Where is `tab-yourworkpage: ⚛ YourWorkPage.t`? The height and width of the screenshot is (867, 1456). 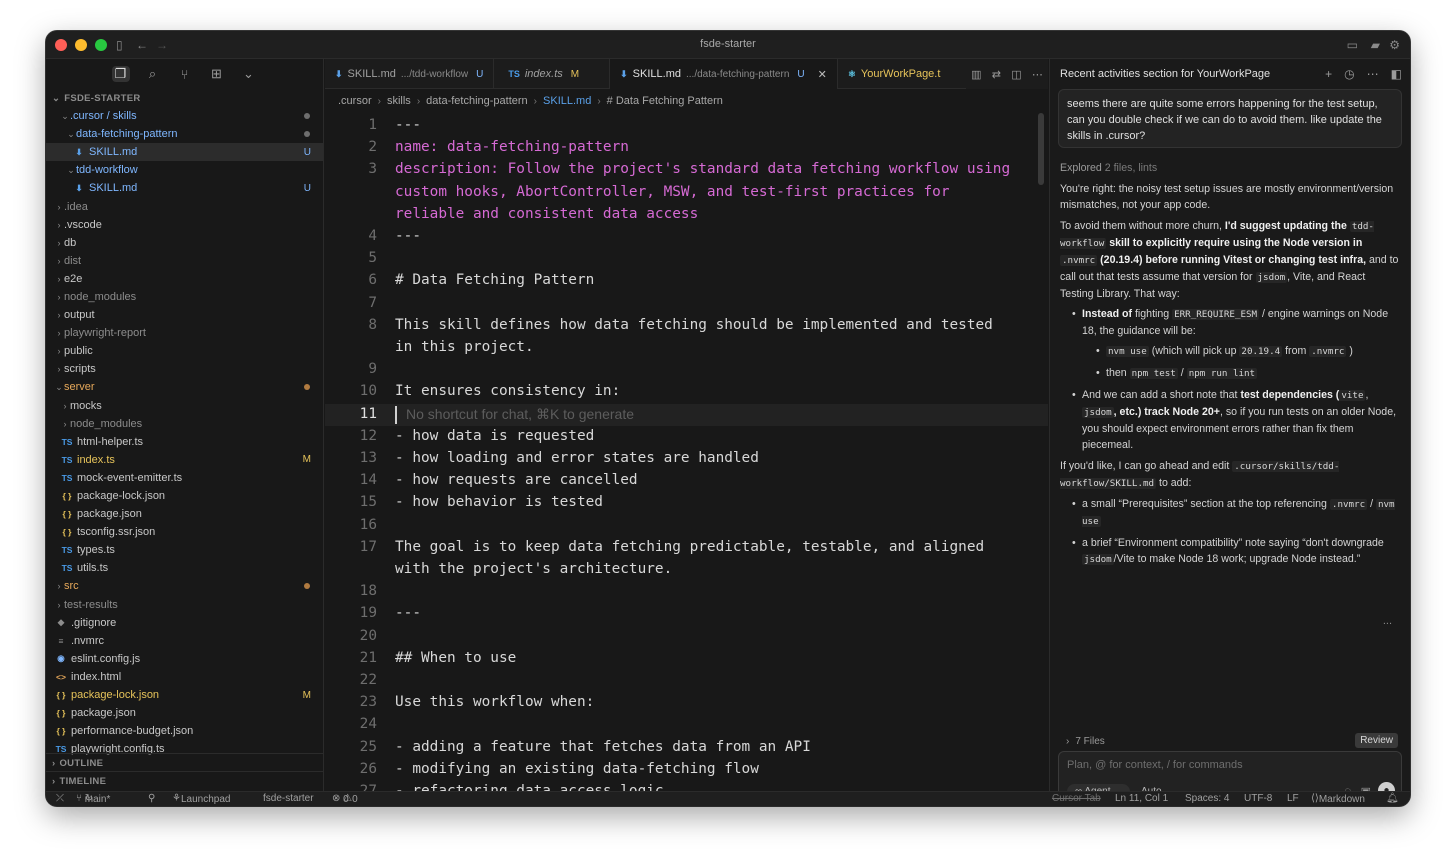
tab-yourworkpage: ⚛ YourWorkPage.t is located at coordinates (894, 74).